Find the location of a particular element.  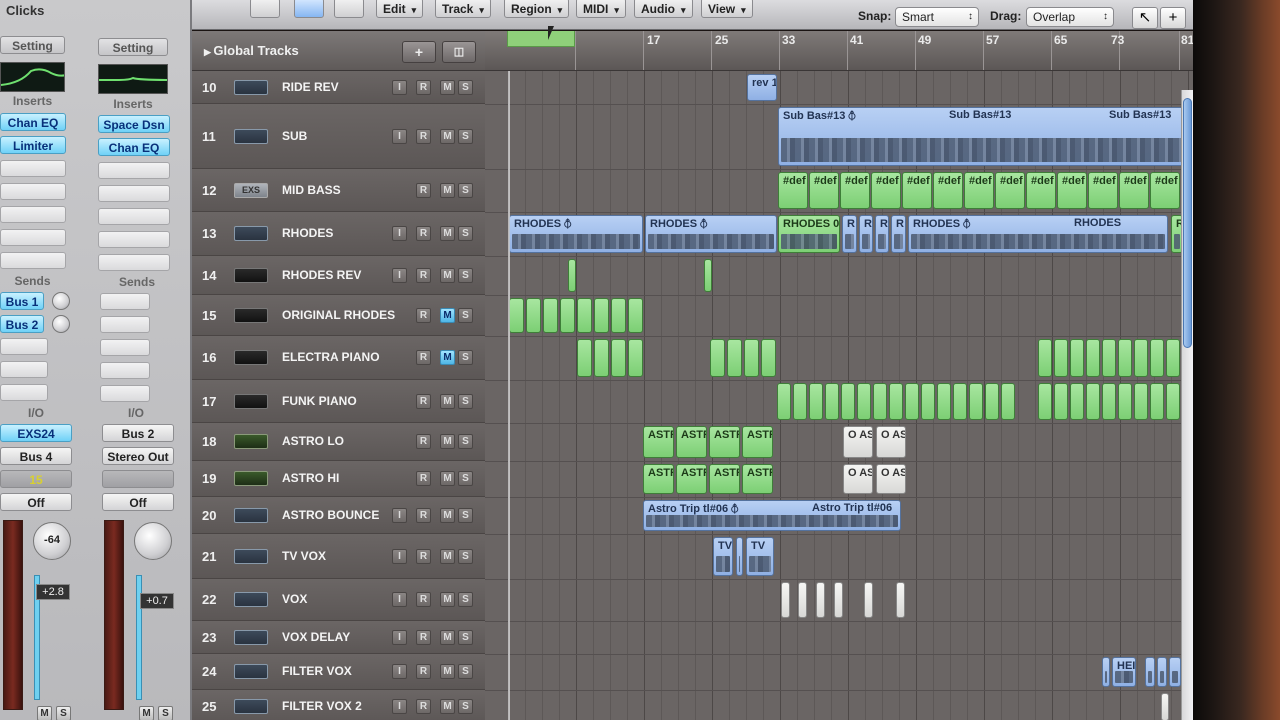

track-row: 19 ASTRO HI R M S is located at coordinates (338, 479).